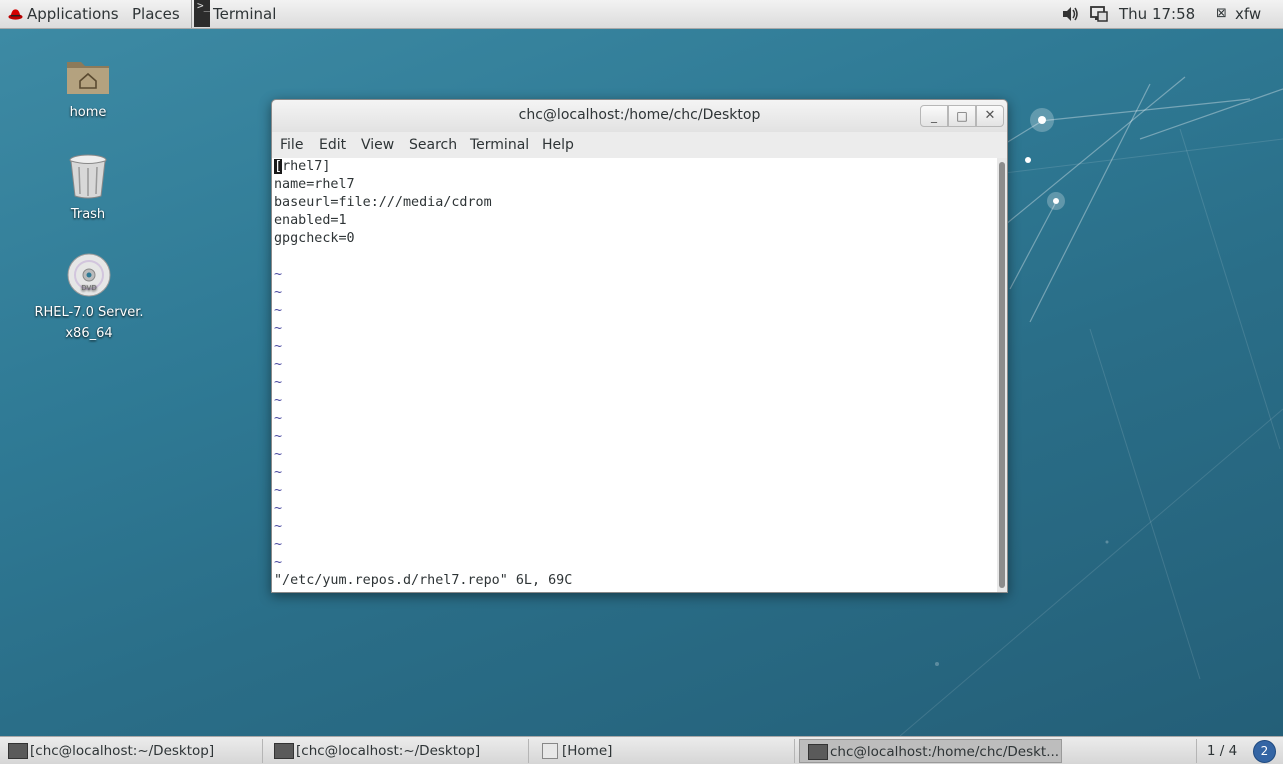 This screenshot has height=764, width=1283. What do you see at coordinates (558, 145) in the screenshot?
I see `menu-help: Help` at bounding box center [558, 145].